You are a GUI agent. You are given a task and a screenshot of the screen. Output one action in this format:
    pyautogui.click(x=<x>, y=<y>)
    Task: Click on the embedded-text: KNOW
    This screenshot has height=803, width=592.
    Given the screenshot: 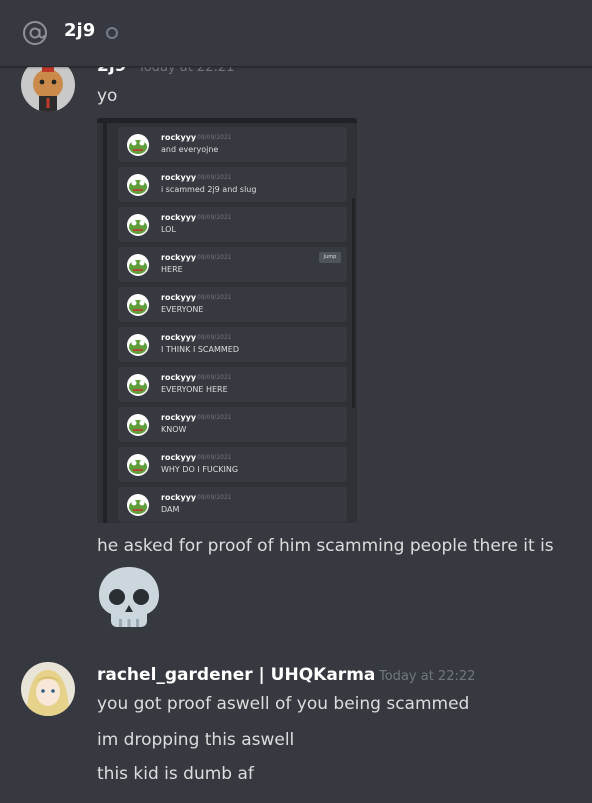 What is the action you would take?
    pyautogui.click(x=174, y=429)
    